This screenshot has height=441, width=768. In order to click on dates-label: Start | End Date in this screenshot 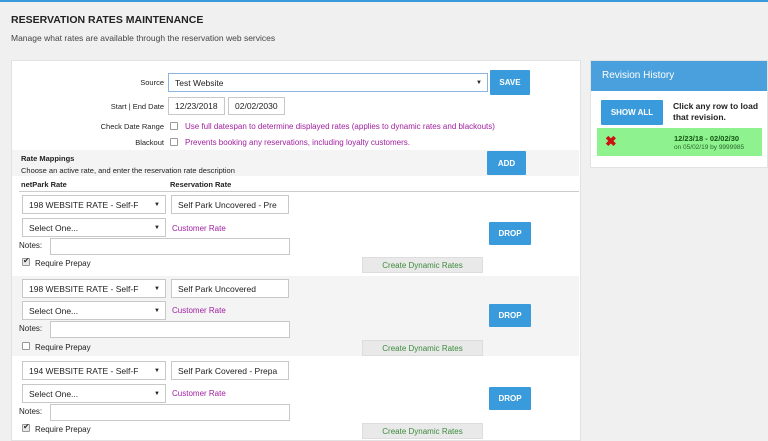, I will do `click(137, 106)`.